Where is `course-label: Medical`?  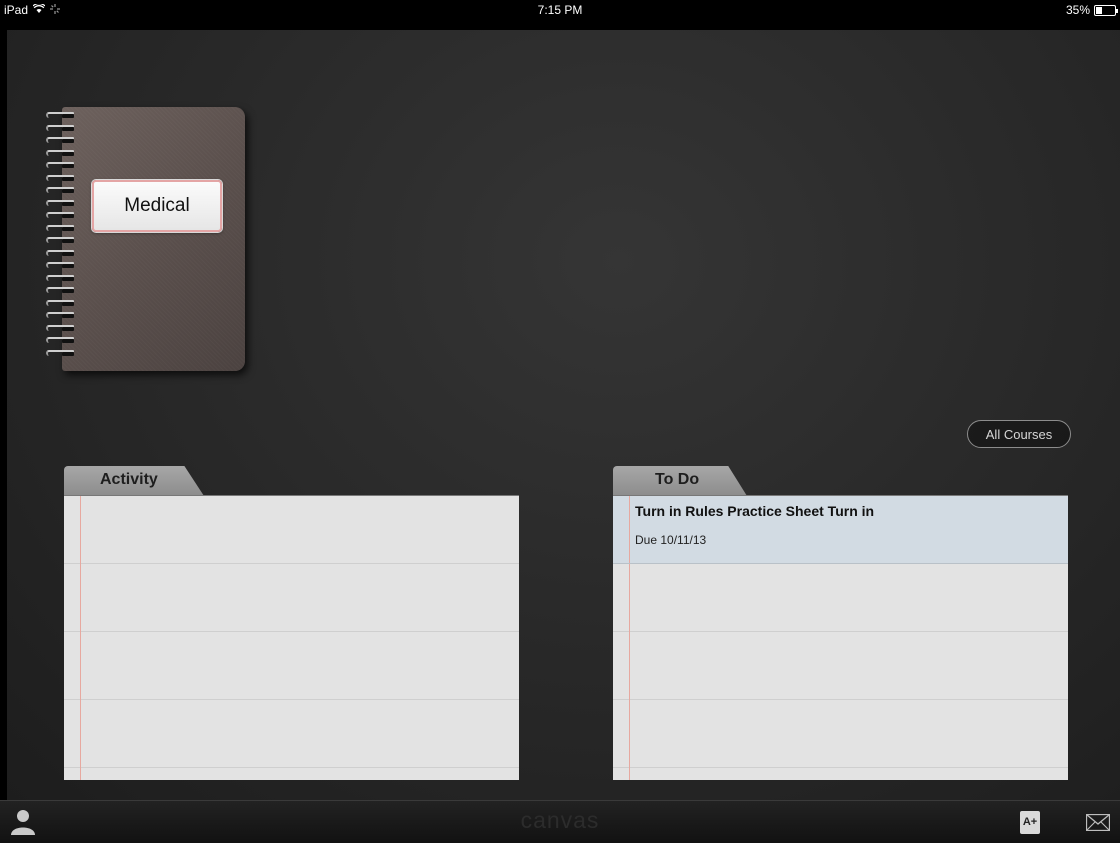 course-label: Medical is located at coordinates (157, 206).